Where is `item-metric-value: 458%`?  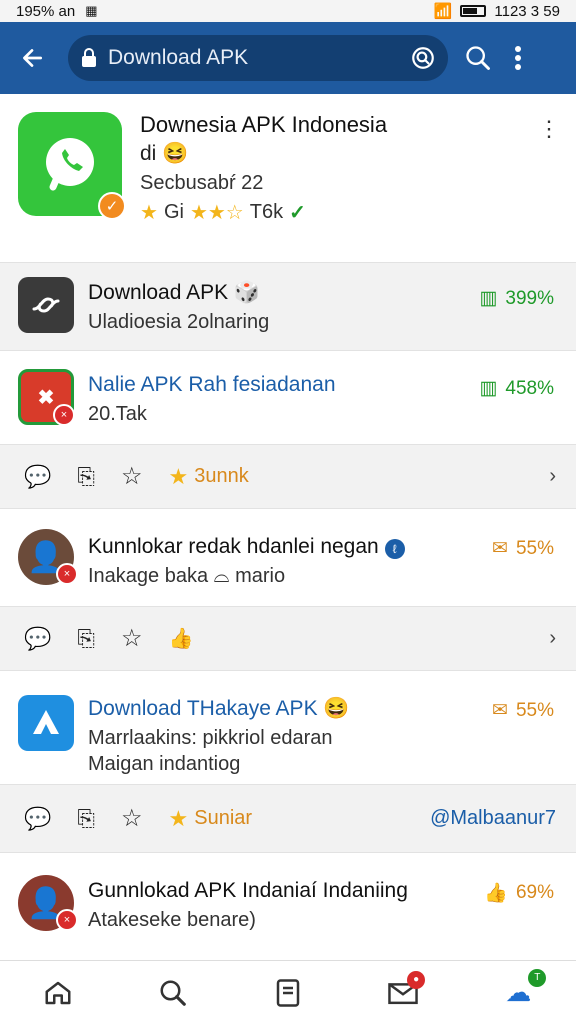
item-metric-value: 458% is located at coordinates (529, 388).